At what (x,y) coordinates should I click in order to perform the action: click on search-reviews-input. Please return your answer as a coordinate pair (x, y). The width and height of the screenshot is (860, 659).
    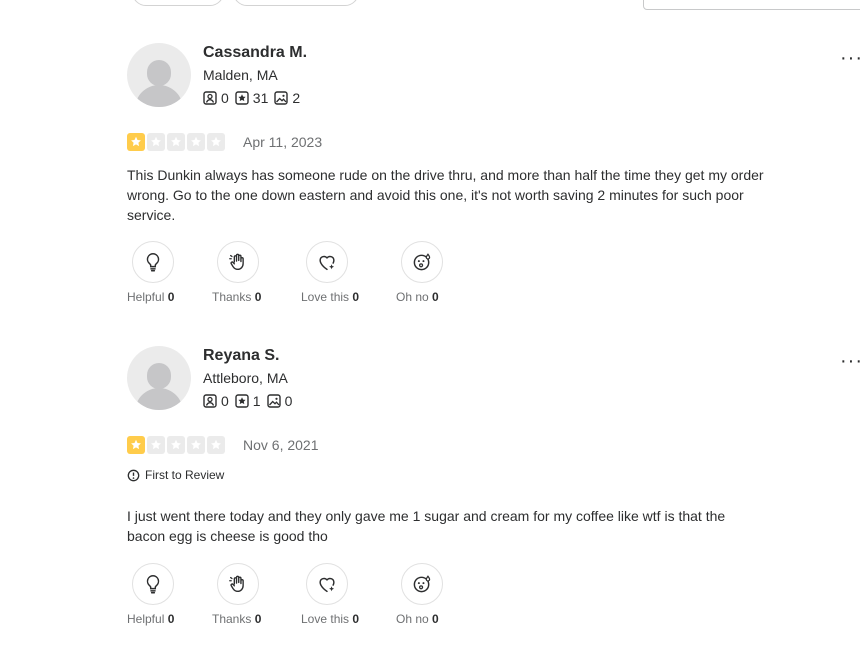
    Looking at the image, I should click on (751, 5).